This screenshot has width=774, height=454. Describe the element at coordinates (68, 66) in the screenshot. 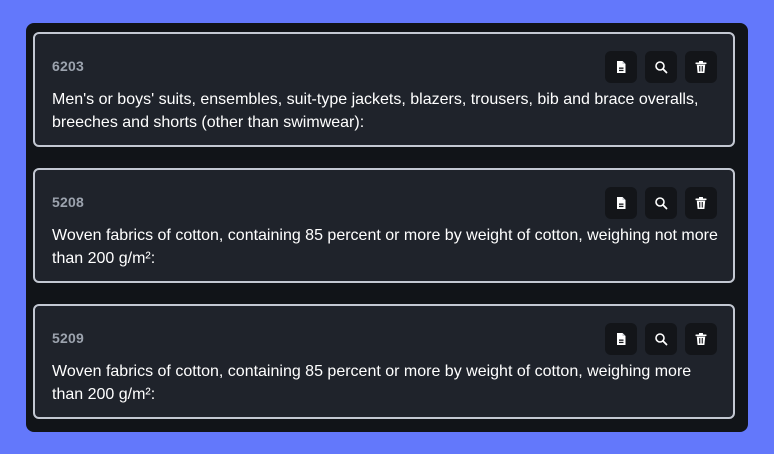

I see `tariff-code: 6203` at that location.